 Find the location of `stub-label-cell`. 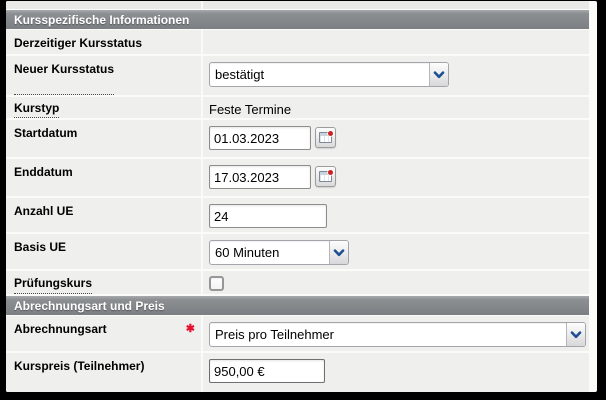

stub-label-cell is located at coordinates (104, 5).